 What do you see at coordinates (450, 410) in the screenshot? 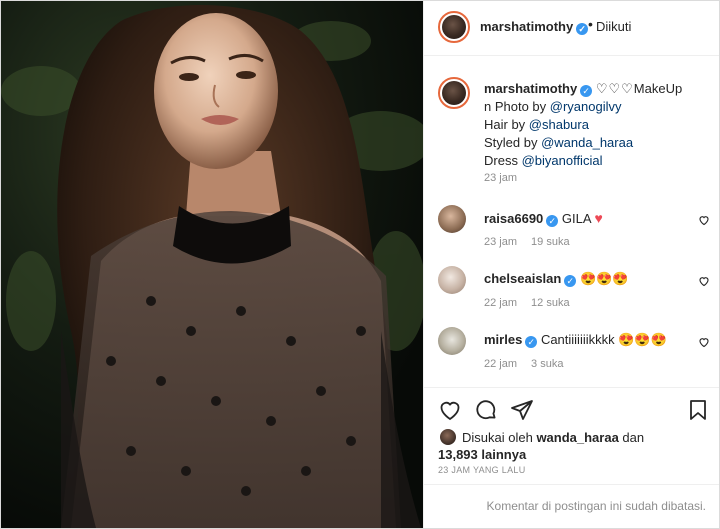
I see `like-heart-icon` at bounding box center [450, 410].